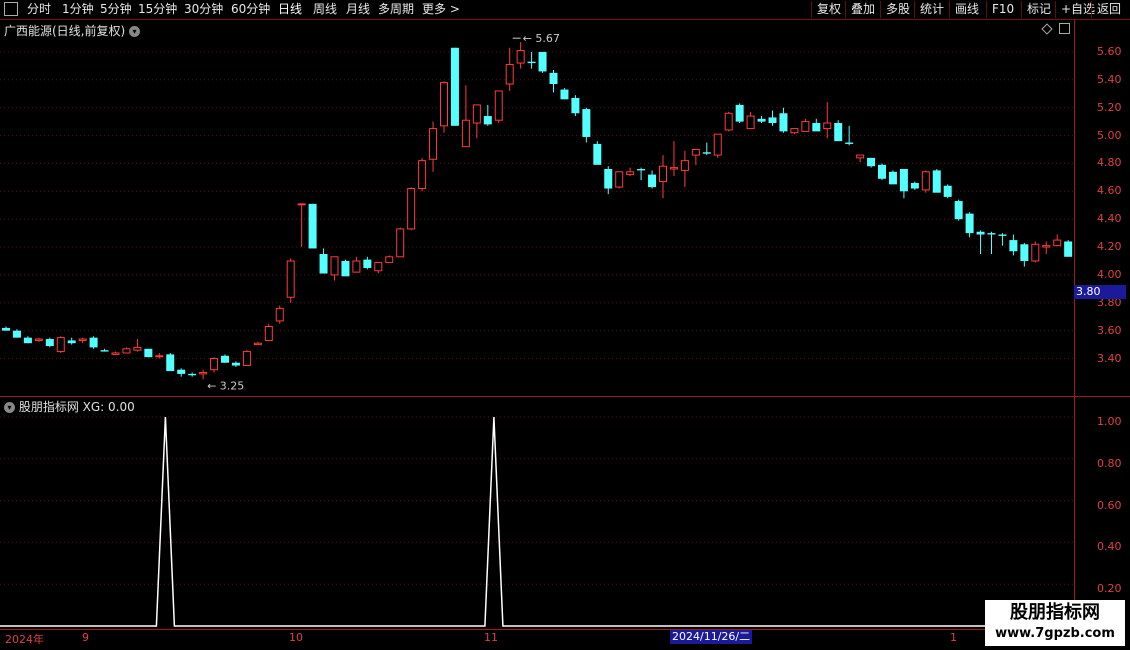  Describe the element at coordinates (491, 637) in the screenshot. I see `date-tick-label: 11` at that location.